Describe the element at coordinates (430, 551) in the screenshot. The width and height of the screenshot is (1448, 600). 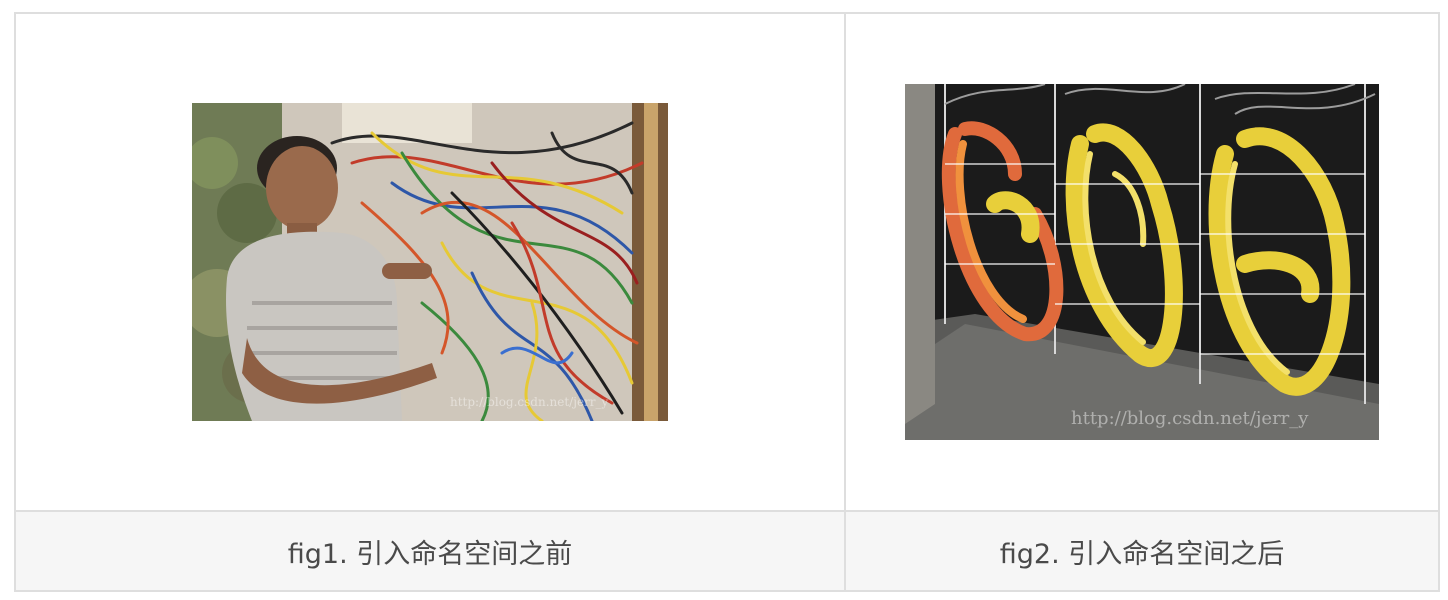
I see `figure-1-caption: fig1. 引入命名空间之前` at that location.